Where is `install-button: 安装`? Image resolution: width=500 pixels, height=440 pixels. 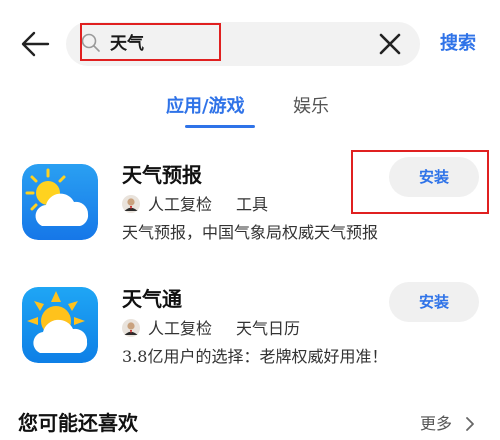 install-button: 安装 is located at coordinates (434, 302).